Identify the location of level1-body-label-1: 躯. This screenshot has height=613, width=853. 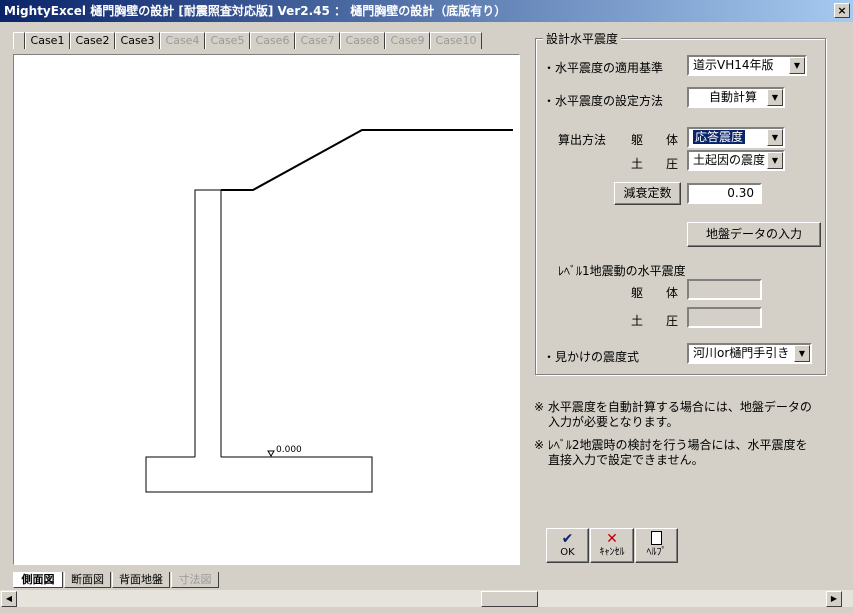
(637, 293).